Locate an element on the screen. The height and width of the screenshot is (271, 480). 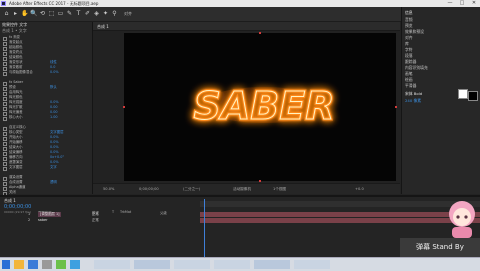
type-tool-icon: T is located at coordinates (78, 13).